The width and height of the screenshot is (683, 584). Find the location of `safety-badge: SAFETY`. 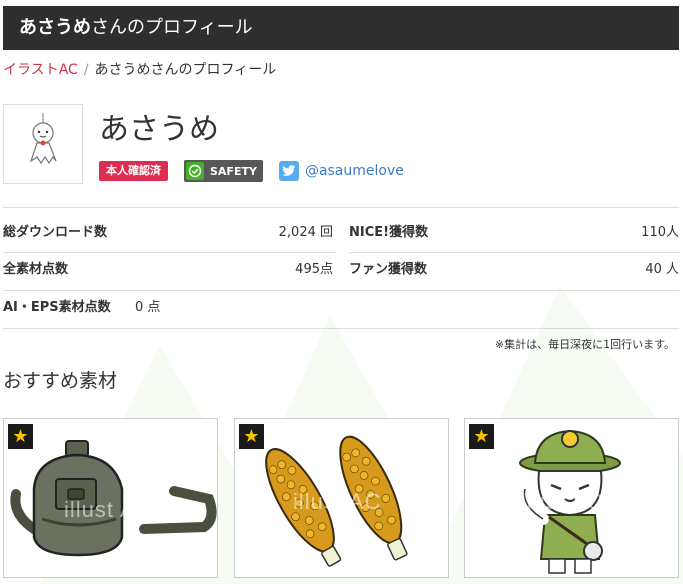

safety-badge: SAFETY is located at coordinates (223, 171).